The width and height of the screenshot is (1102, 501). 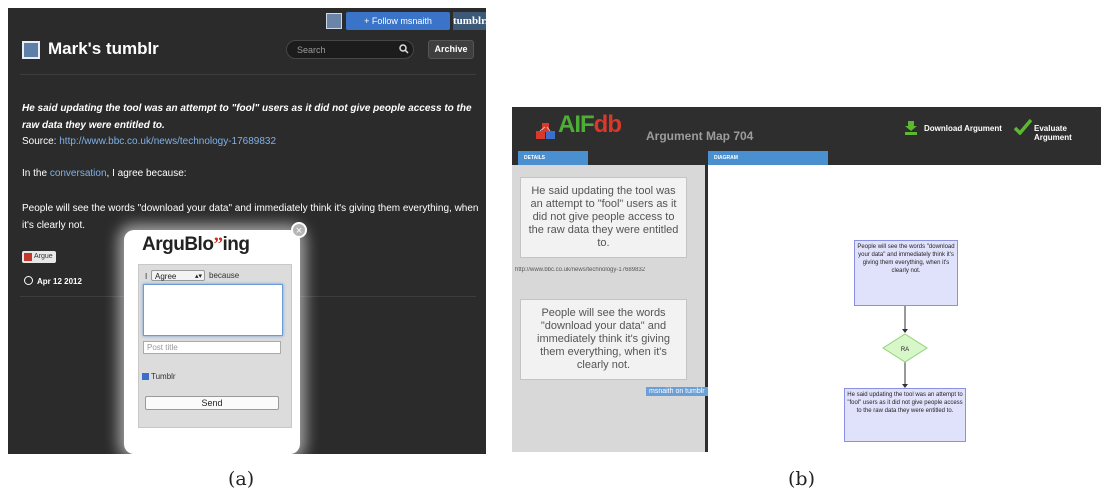 I want to click on details-author: msnaith on tumblr, so click(x=677, y=391).